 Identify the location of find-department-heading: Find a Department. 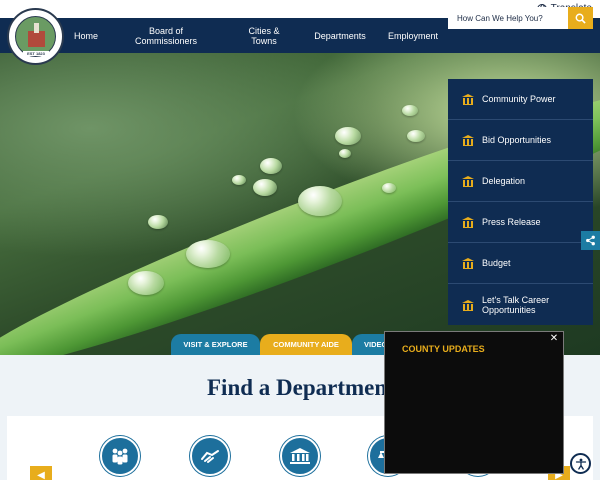
(301, 387).